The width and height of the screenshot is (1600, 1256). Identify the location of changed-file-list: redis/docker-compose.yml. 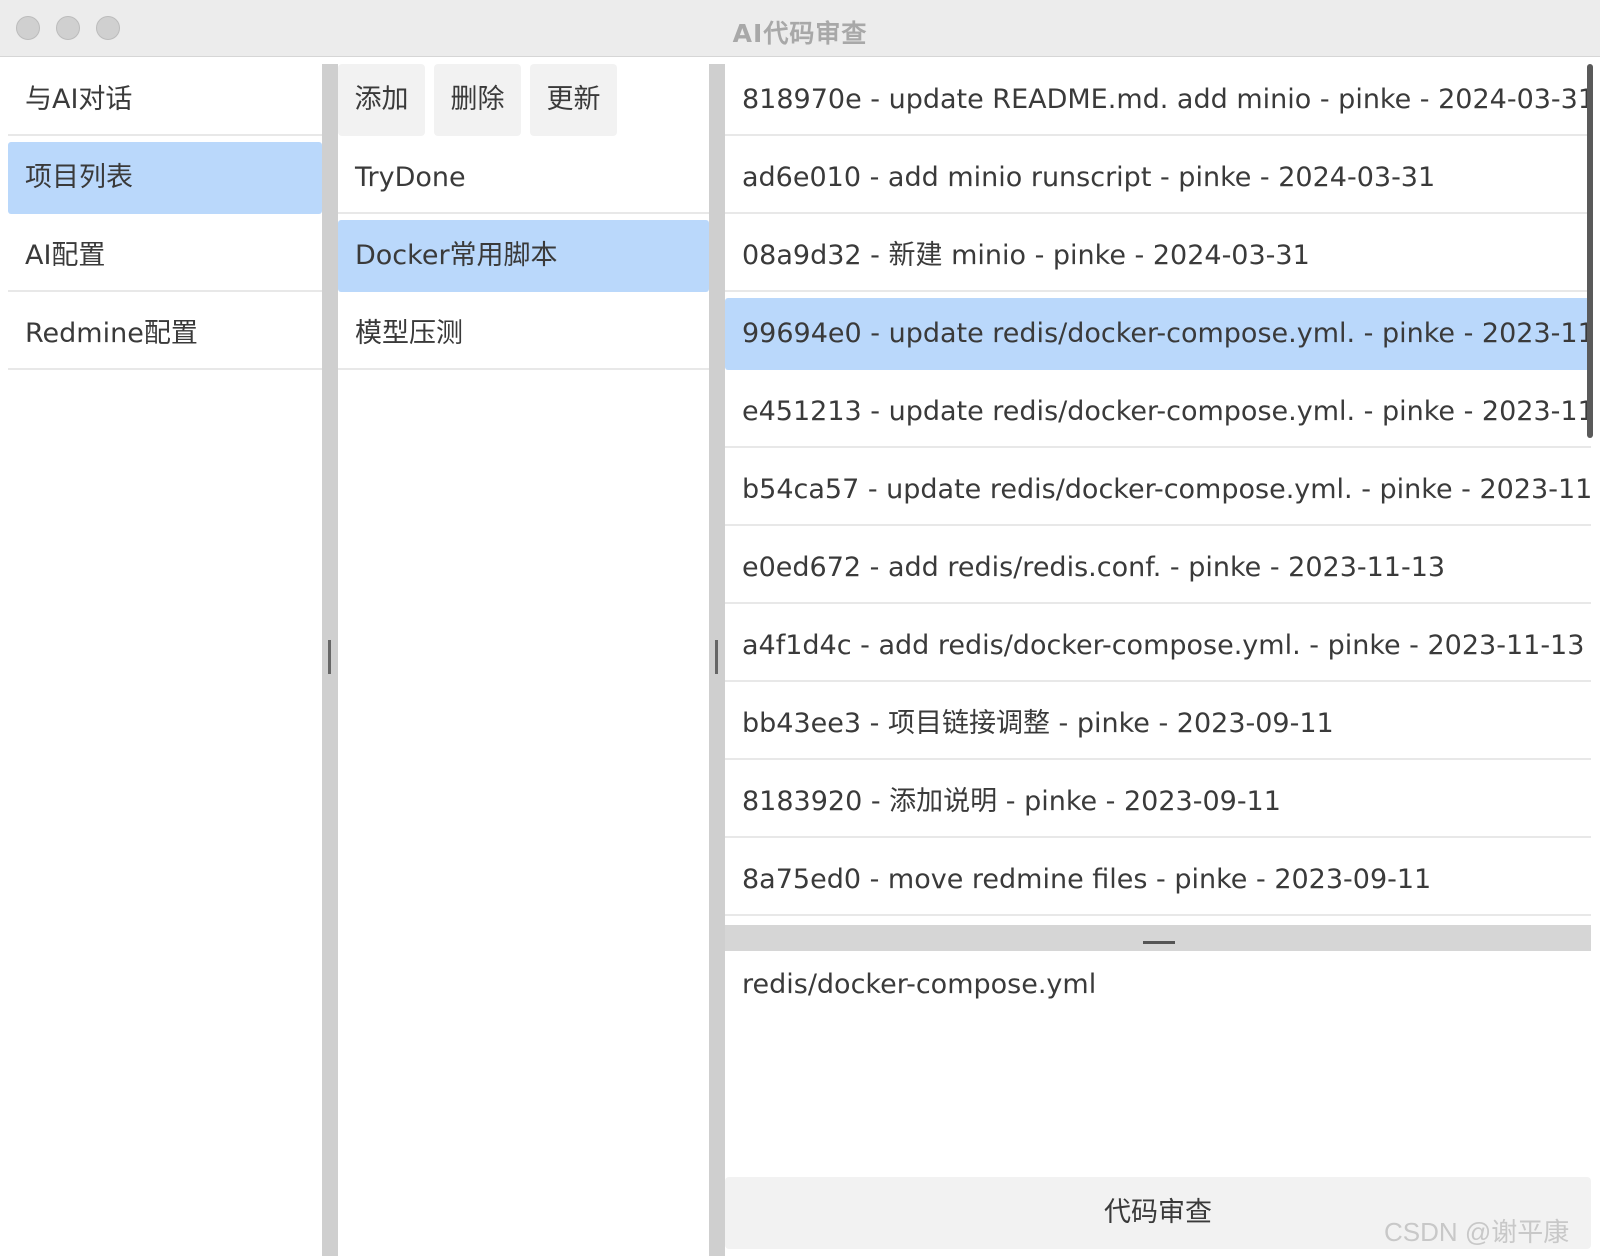
(1158, 1061).